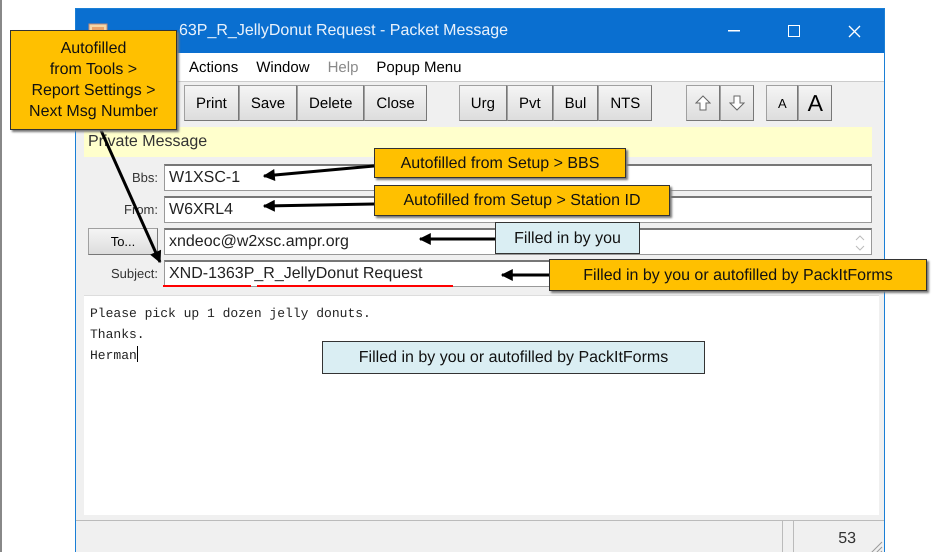 The width and height of the screenshot is (942, 552). I want to click on annotation-tooltip: Filled in by you, so click(567, 238).